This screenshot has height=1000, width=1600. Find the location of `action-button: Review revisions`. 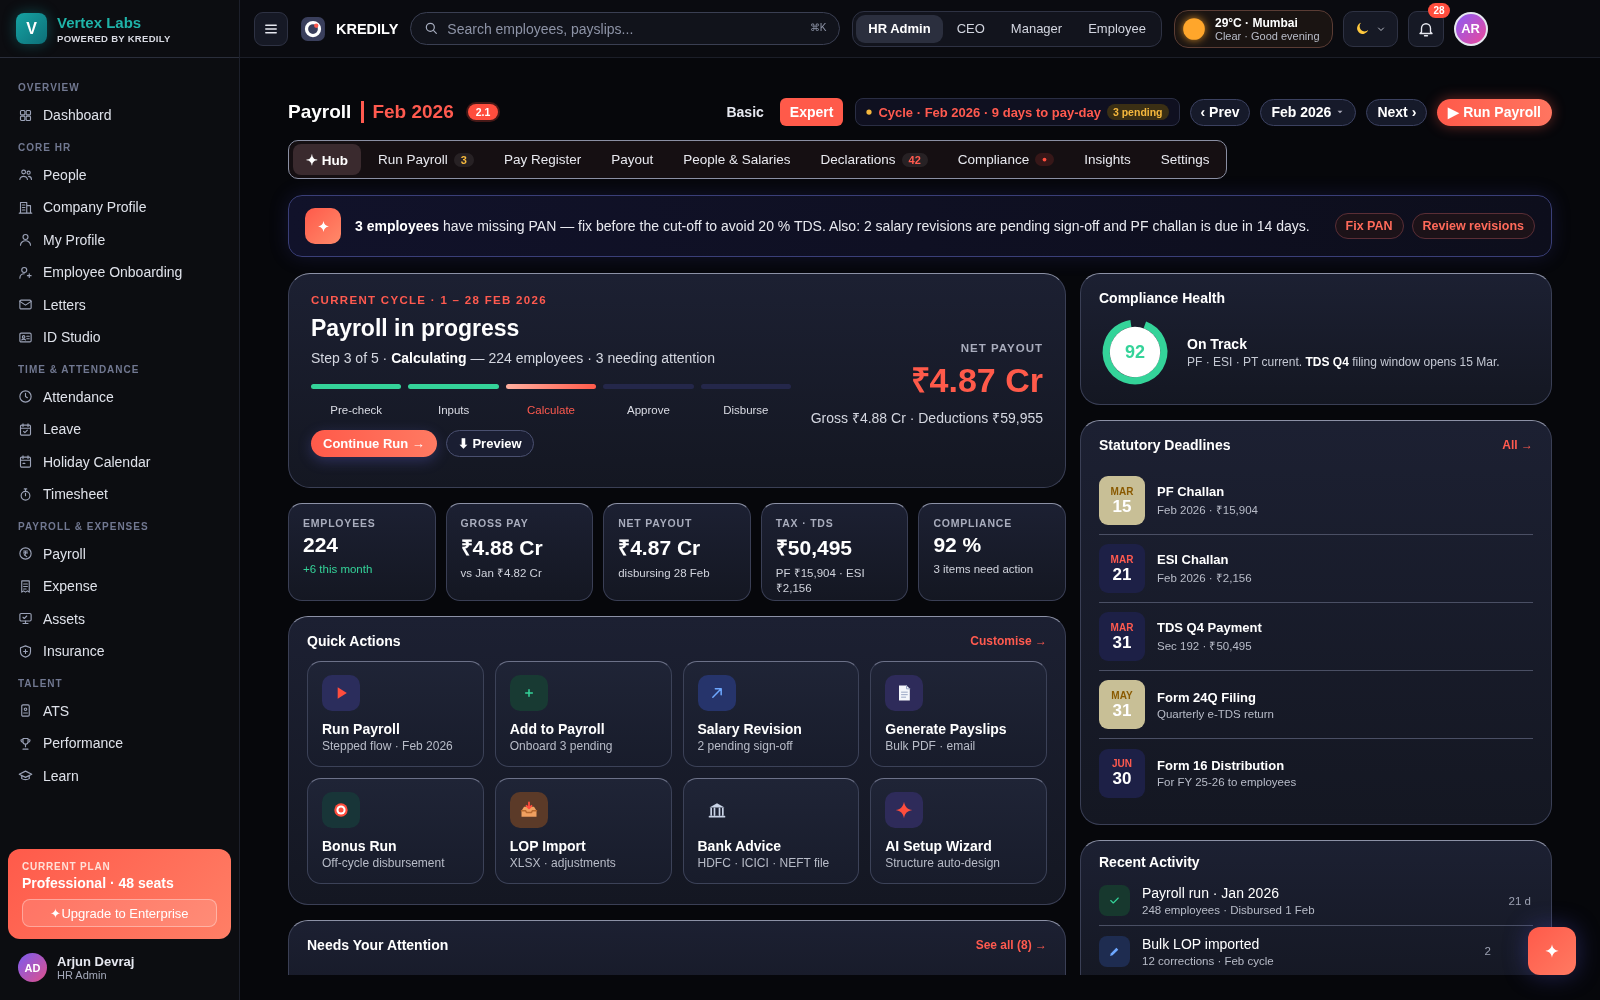

action-button: Review revisions is located at coordinates (1473, 226).